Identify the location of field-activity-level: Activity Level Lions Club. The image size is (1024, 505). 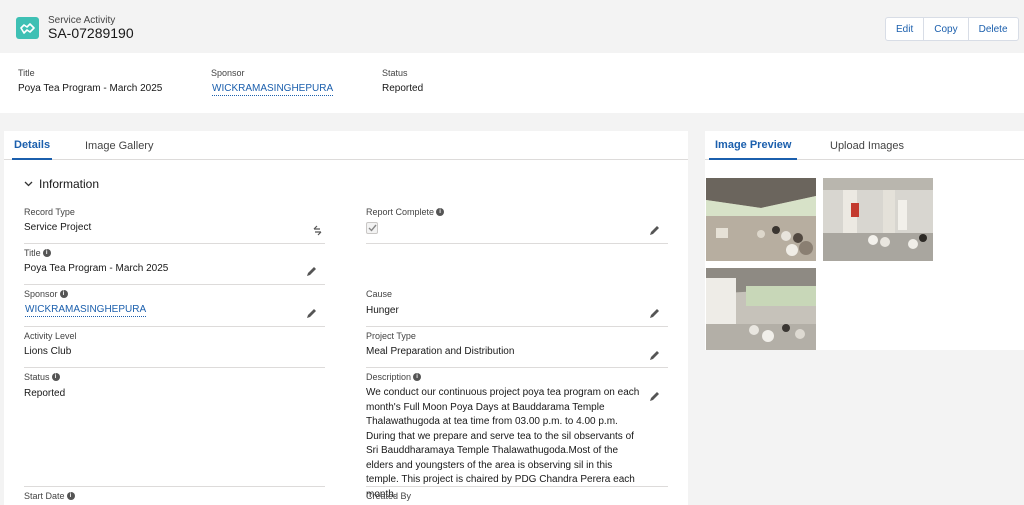
(174, 349).